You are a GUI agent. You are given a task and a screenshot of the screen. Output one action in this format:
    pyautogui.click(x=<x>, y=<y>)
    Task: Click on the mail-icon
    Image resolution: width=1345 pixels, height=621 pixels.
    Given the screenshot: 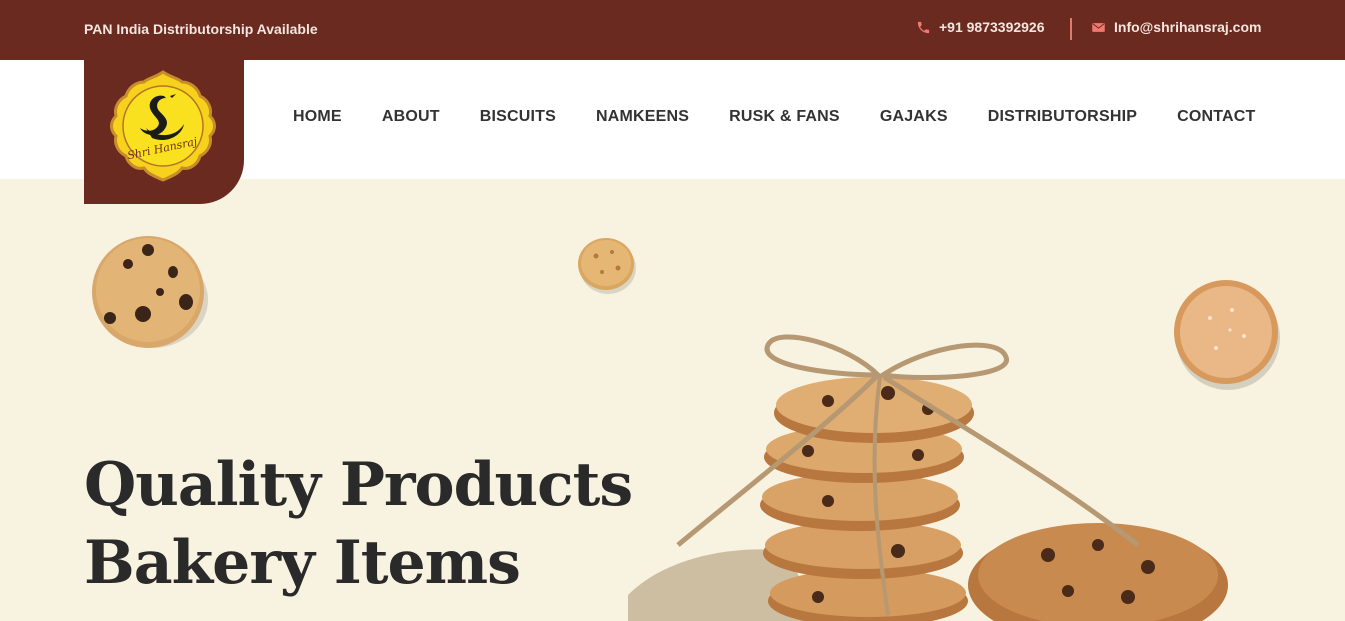 What is the action you would take?
    pyautogui.click(x=1098, y=27)
    